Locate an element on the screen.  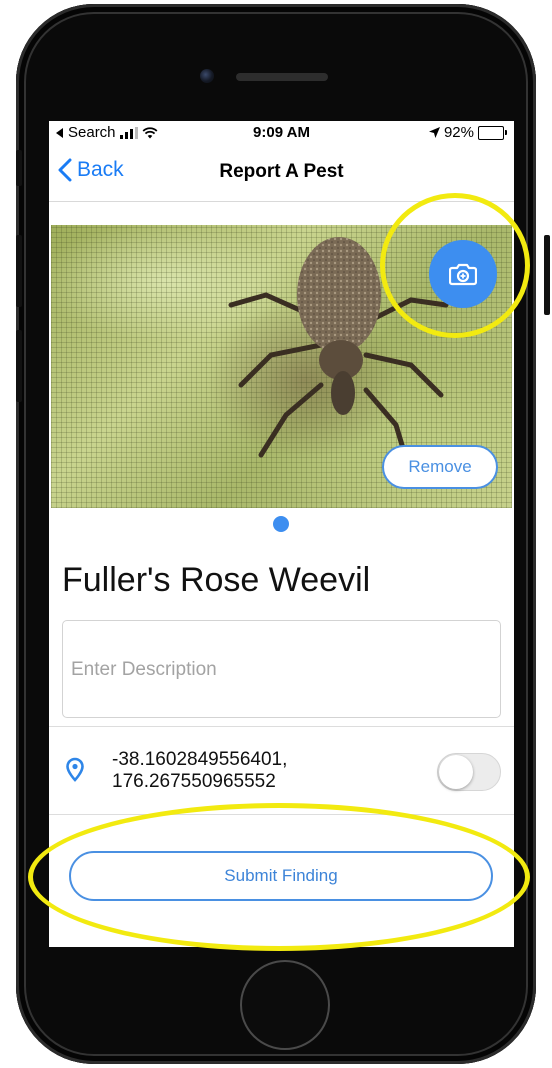
front-camera is located at coordinates (207, 76).